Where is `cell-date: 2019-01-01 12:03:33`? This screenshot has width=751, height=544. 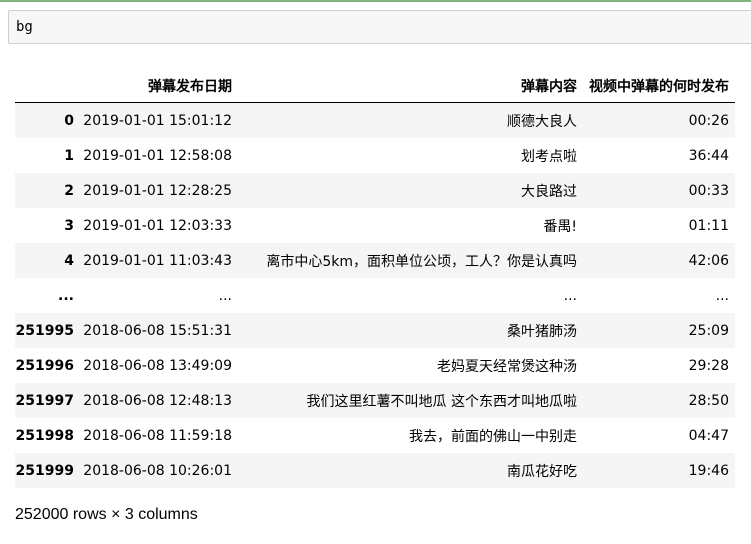
cell-date: 2019-01-01 12:03:33 is located at coordinates (157, 225).